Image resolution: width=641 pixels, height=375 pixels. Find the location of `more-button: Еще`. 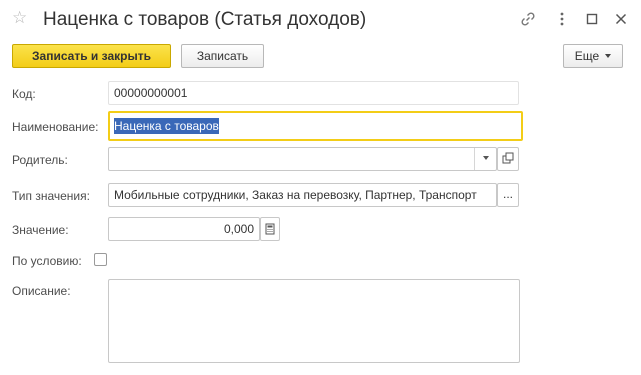

more-button: Еще is located at coordinates (593, 56).